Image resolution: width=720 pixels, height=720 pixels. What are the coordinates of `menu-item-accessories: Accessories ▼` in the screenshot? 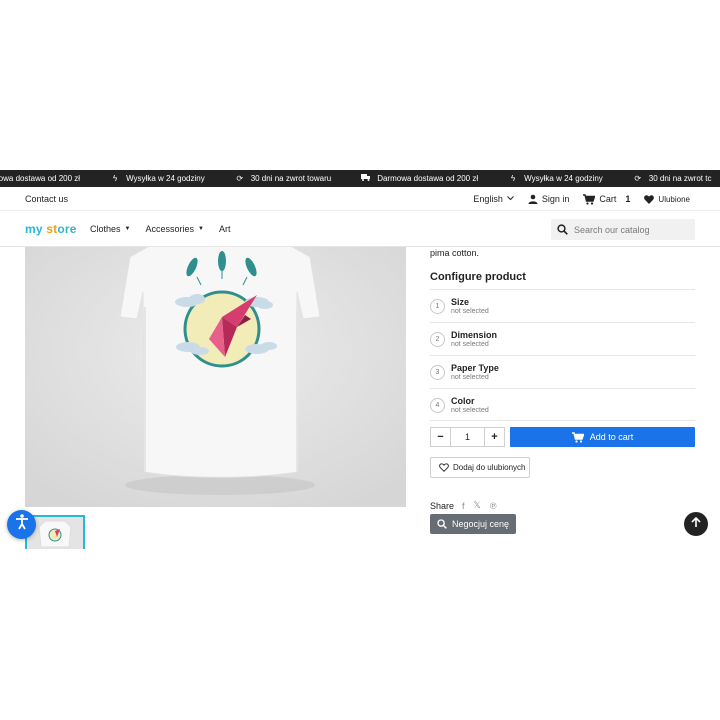 It's located at (174, 229).